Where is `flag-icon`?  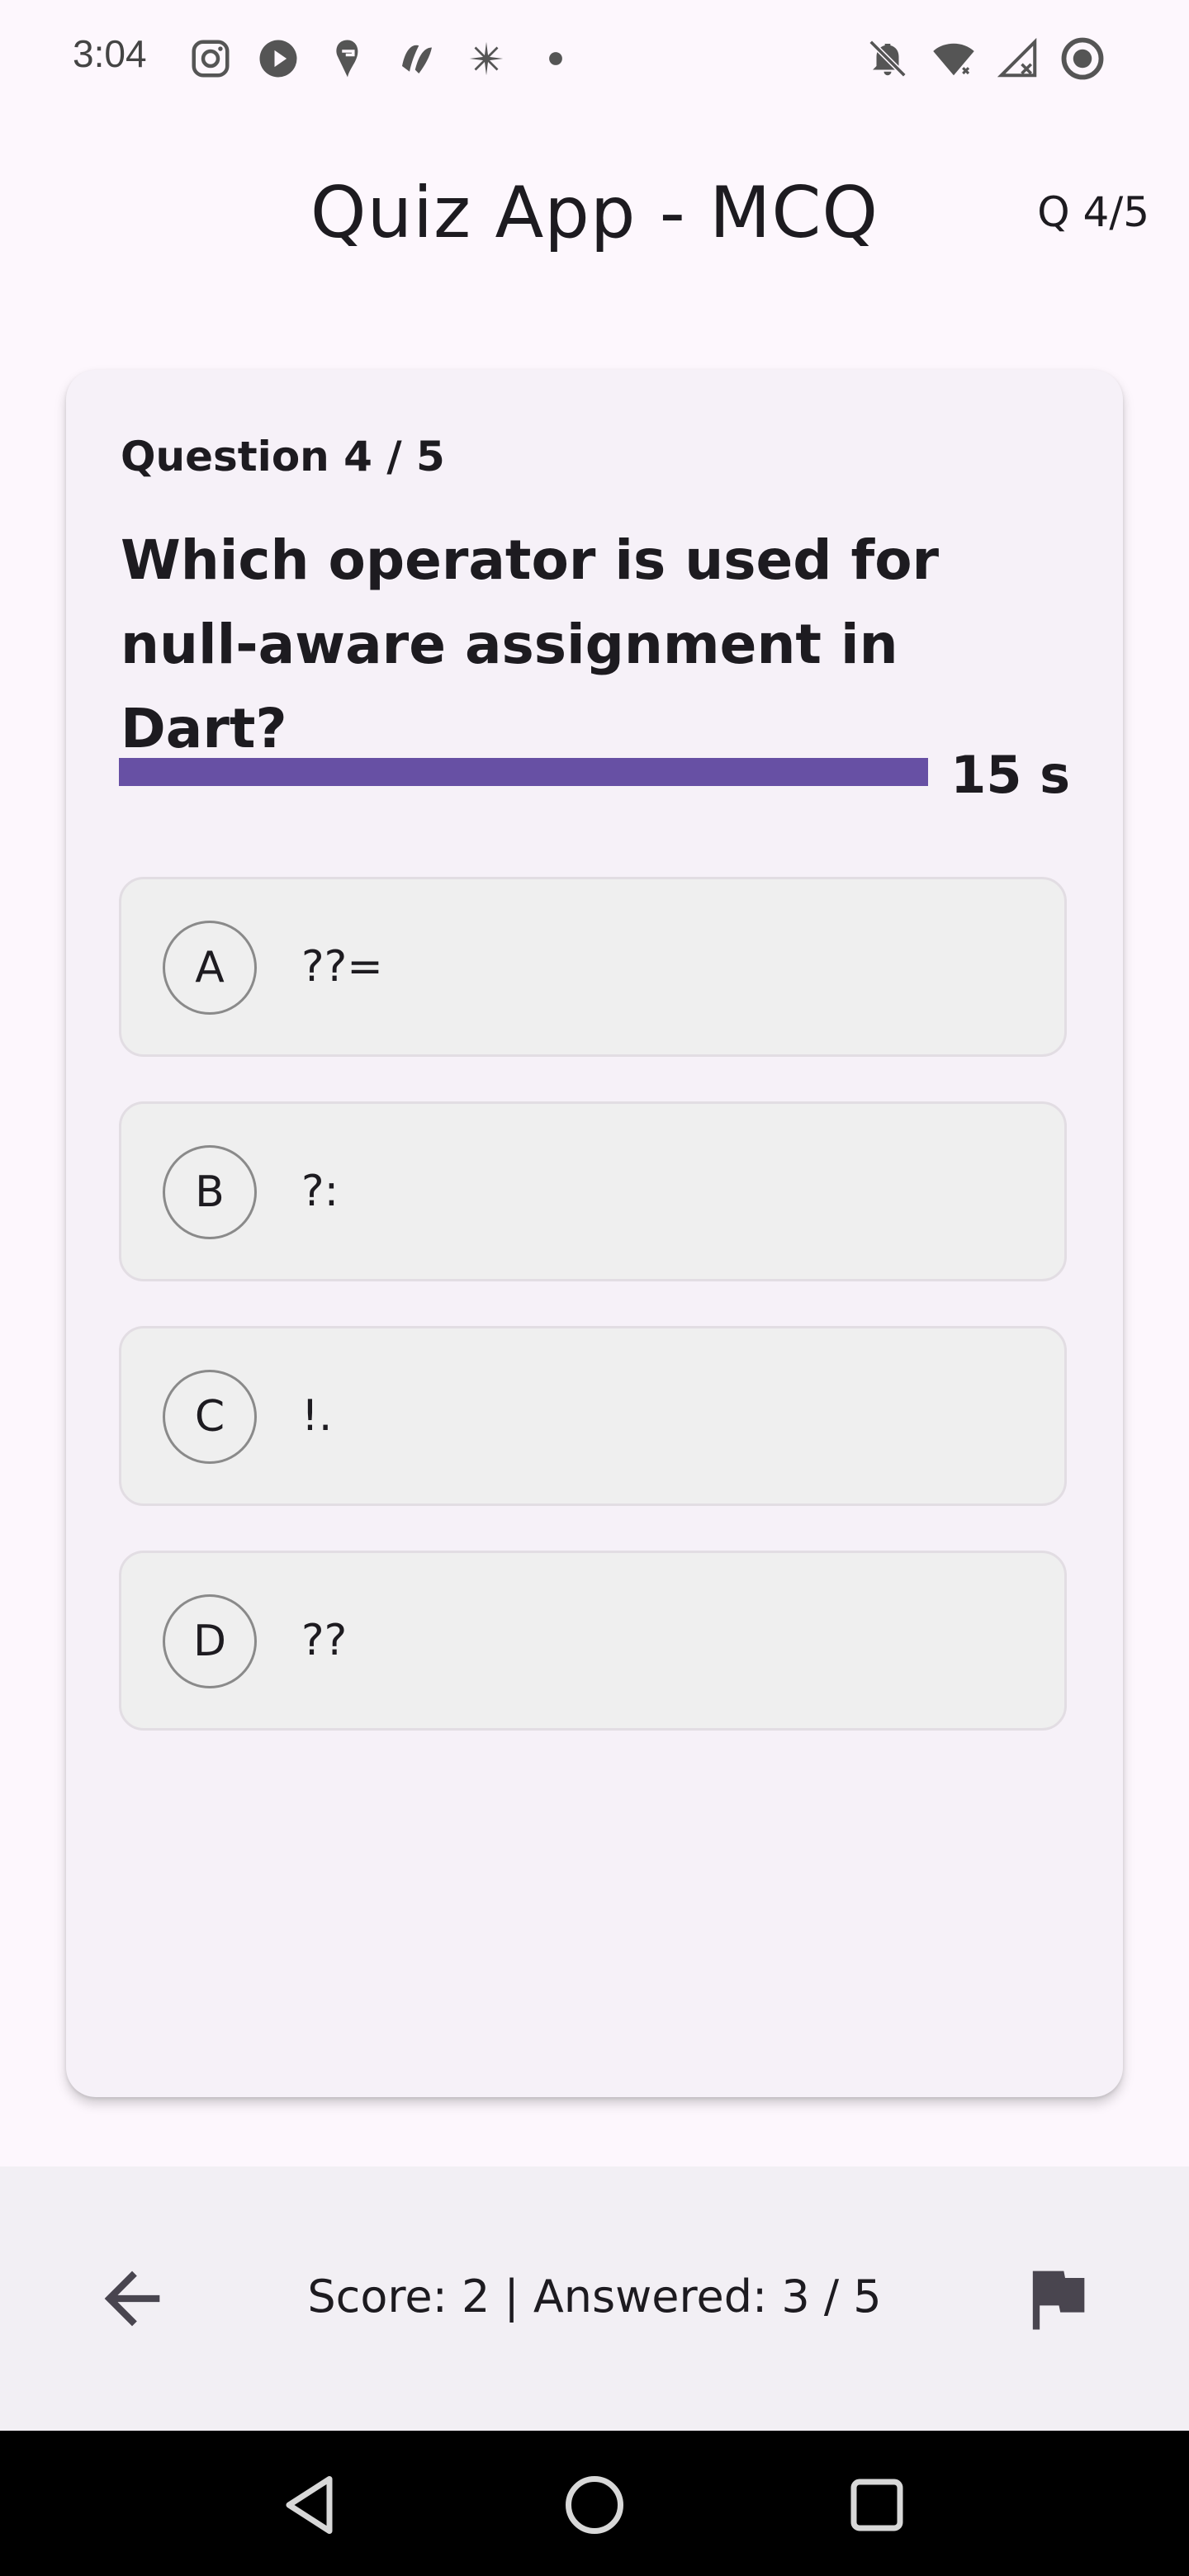
flag-icon is located at coordinates (1057, 2298).